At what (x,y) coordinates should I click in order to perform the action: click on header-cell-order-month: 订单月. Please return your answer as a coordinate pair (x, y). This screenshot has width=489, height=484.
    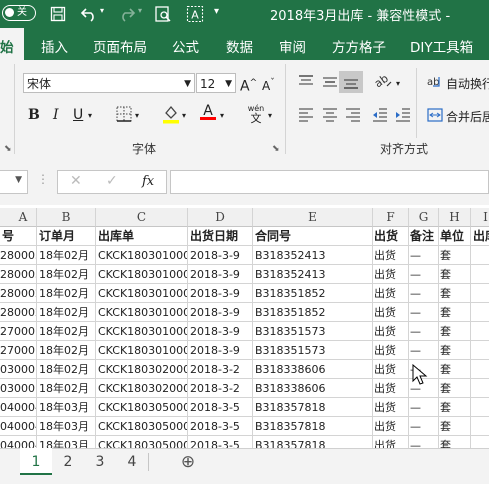
    Looking at the image, I should click on (66, 236).